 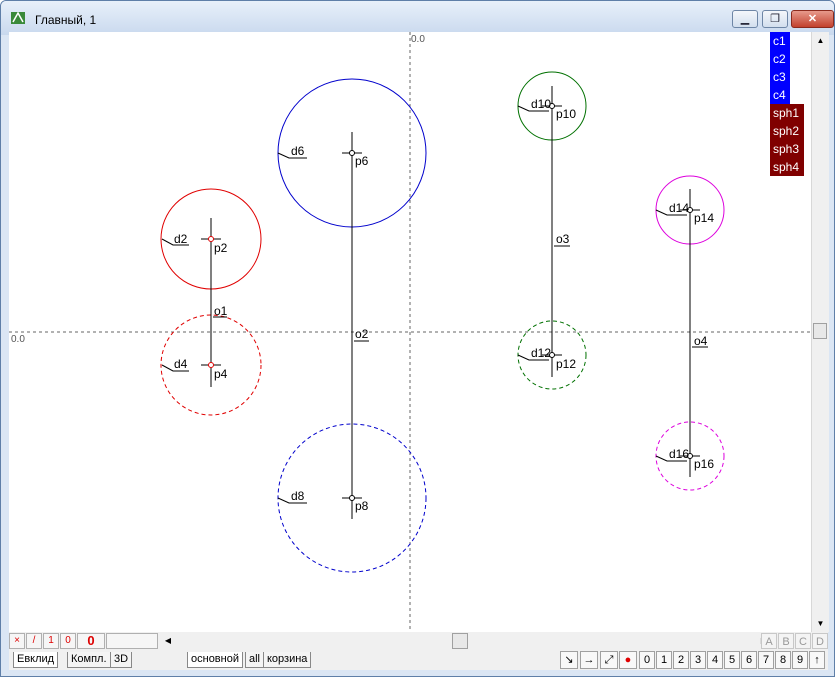 What do you see at coordinates (679, 454) in the screenshot?
I see `label-d16: d16` at bounding box center [679, 454].